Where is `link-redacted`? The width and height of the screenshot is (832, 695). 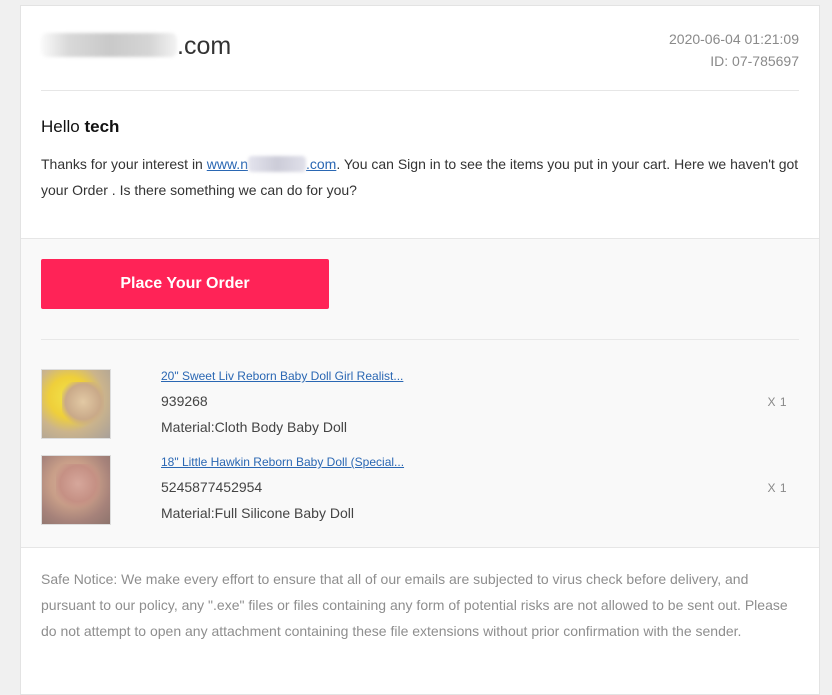 link-redacted is located at coordinates (276, 164).